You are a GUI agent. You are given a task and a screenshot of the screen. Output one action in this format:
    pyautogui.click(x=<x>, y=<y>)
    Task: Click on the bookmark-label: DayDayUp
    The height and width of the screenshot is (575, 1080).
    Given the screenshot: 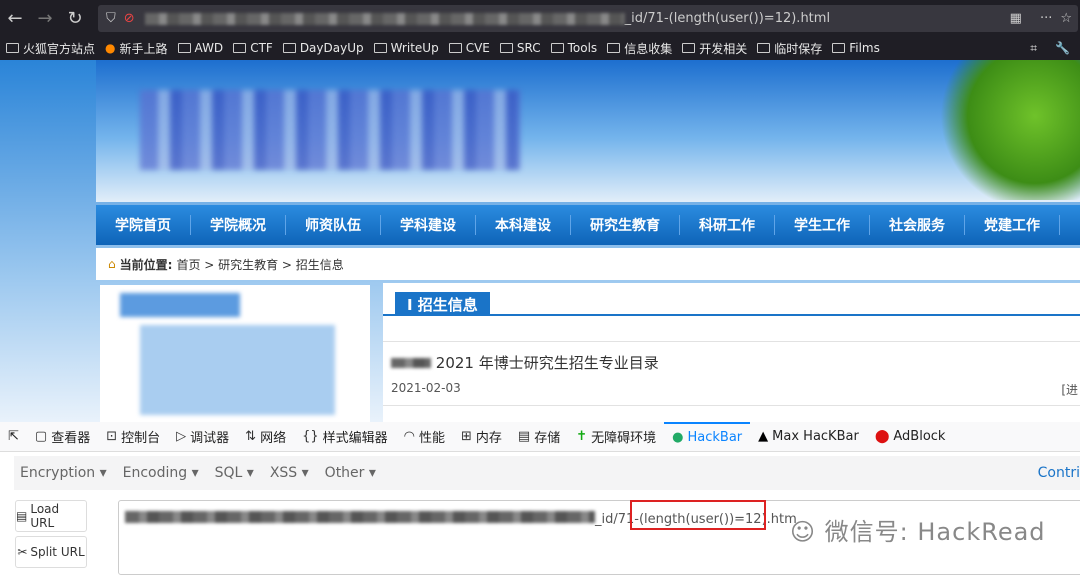 What is the action you would take?
    pyautogui.click(x=331, y=48)
    